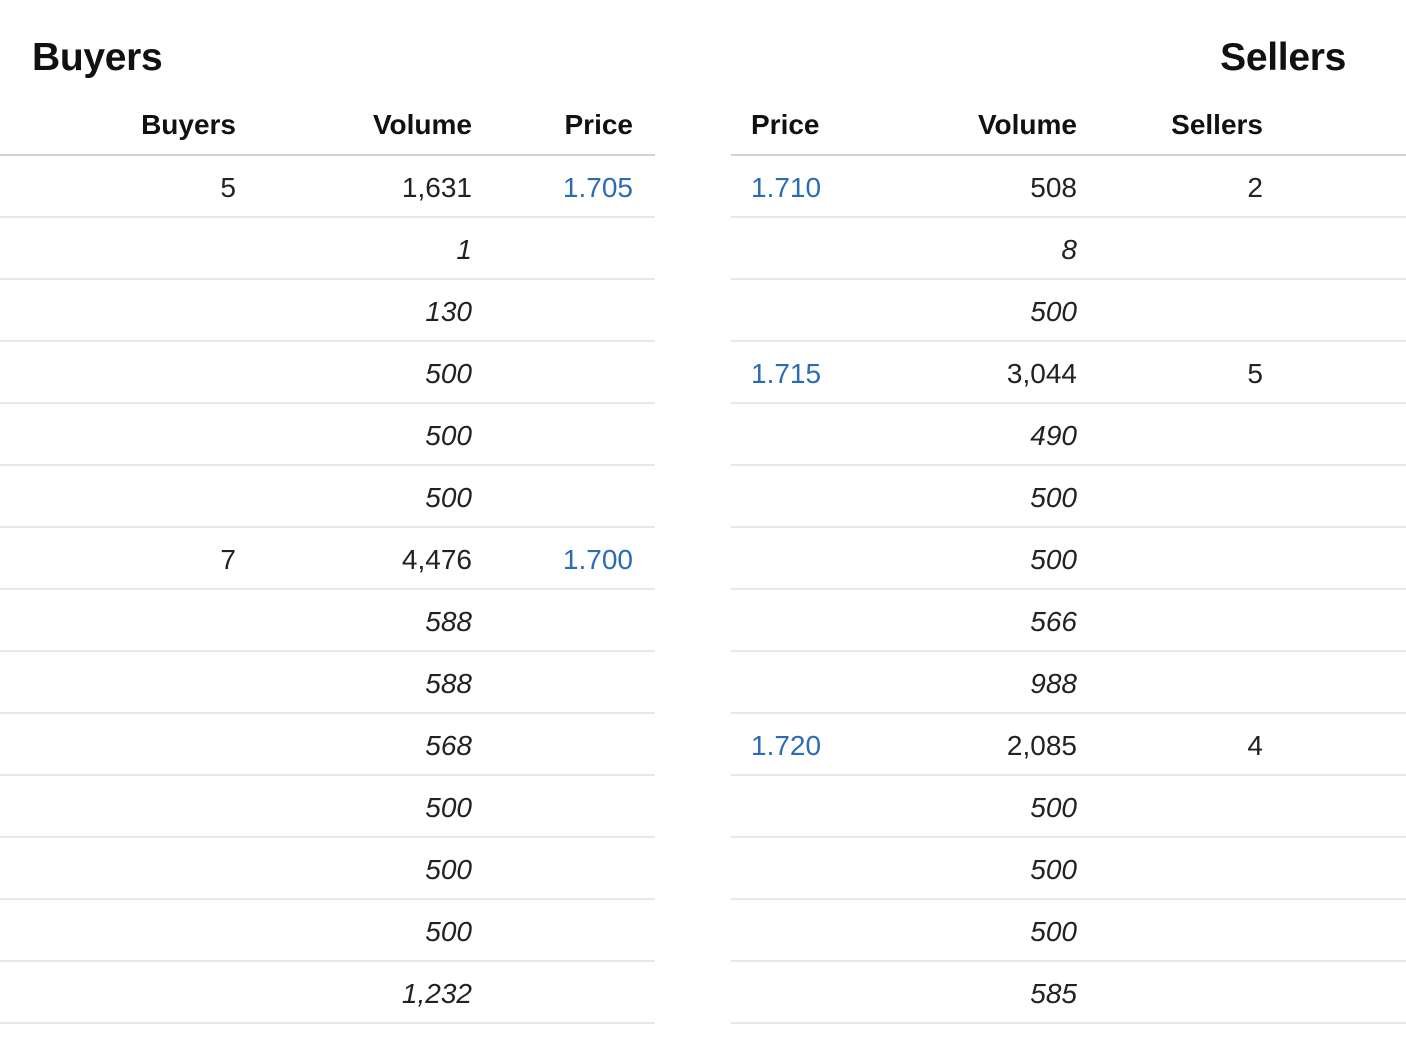  I want to click on sellers-price-link: 1.720, so click(786, 746).